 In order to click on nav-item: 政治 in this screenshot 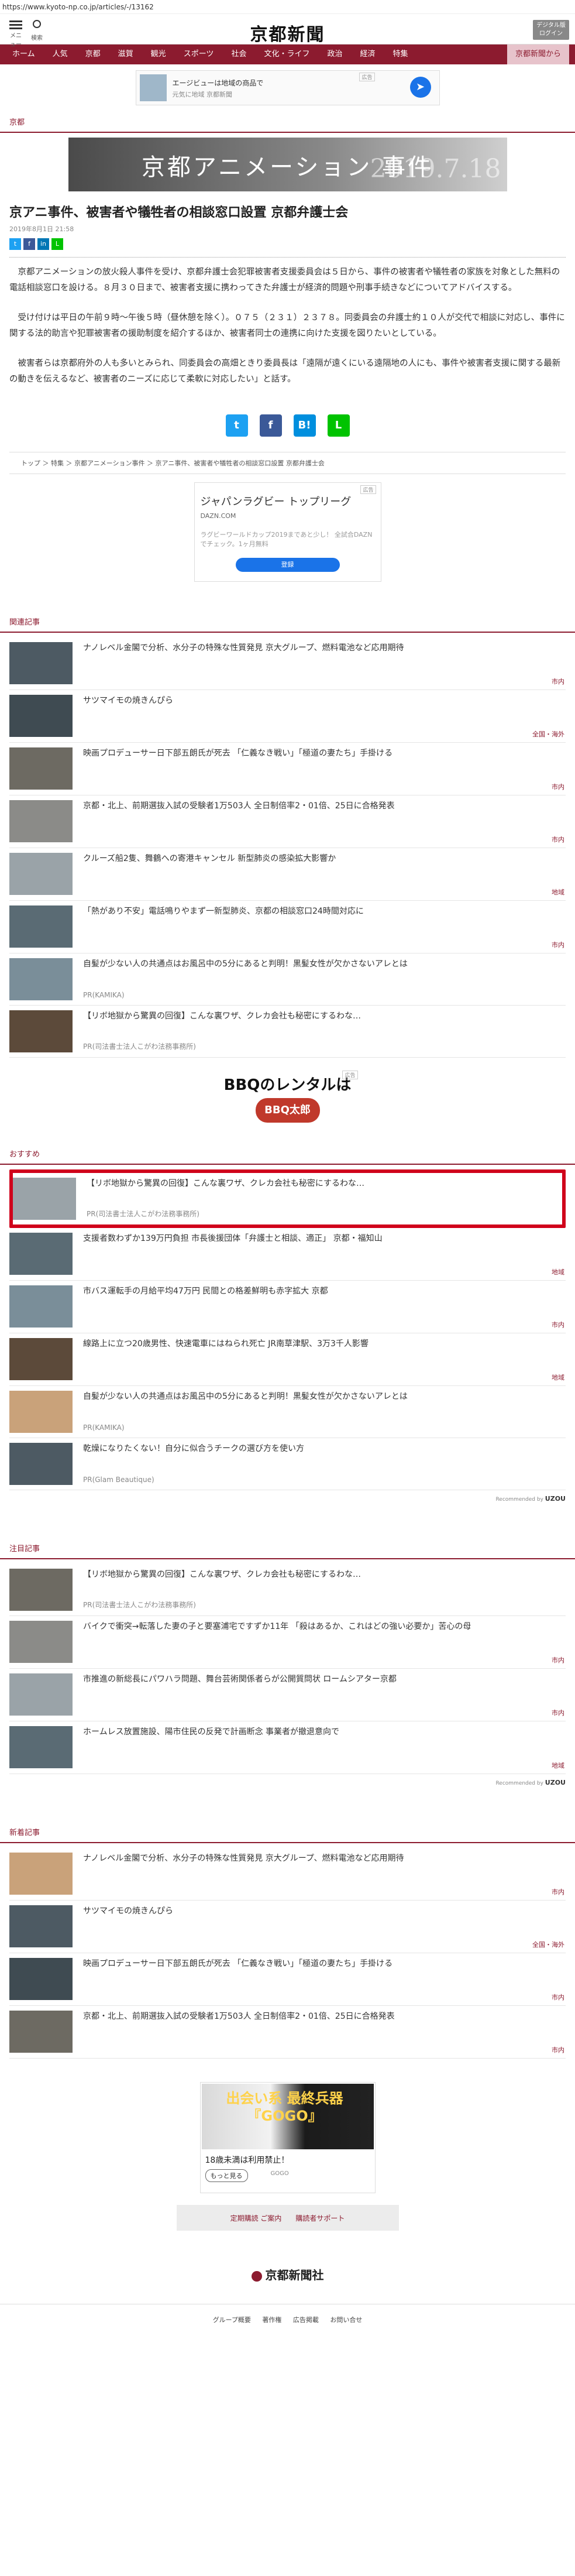, I will do `click(334, 54)`.